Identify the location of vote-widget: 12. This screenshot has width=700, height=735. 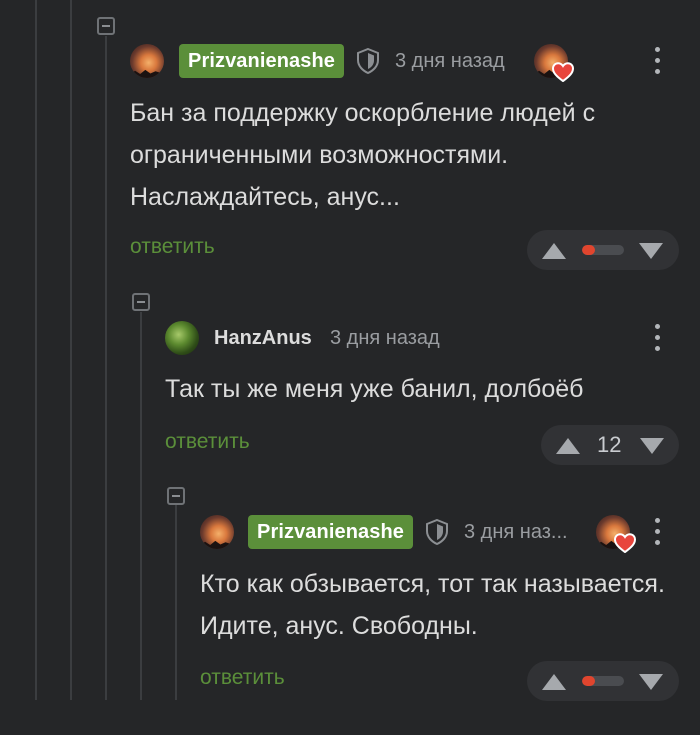
(610, 445).